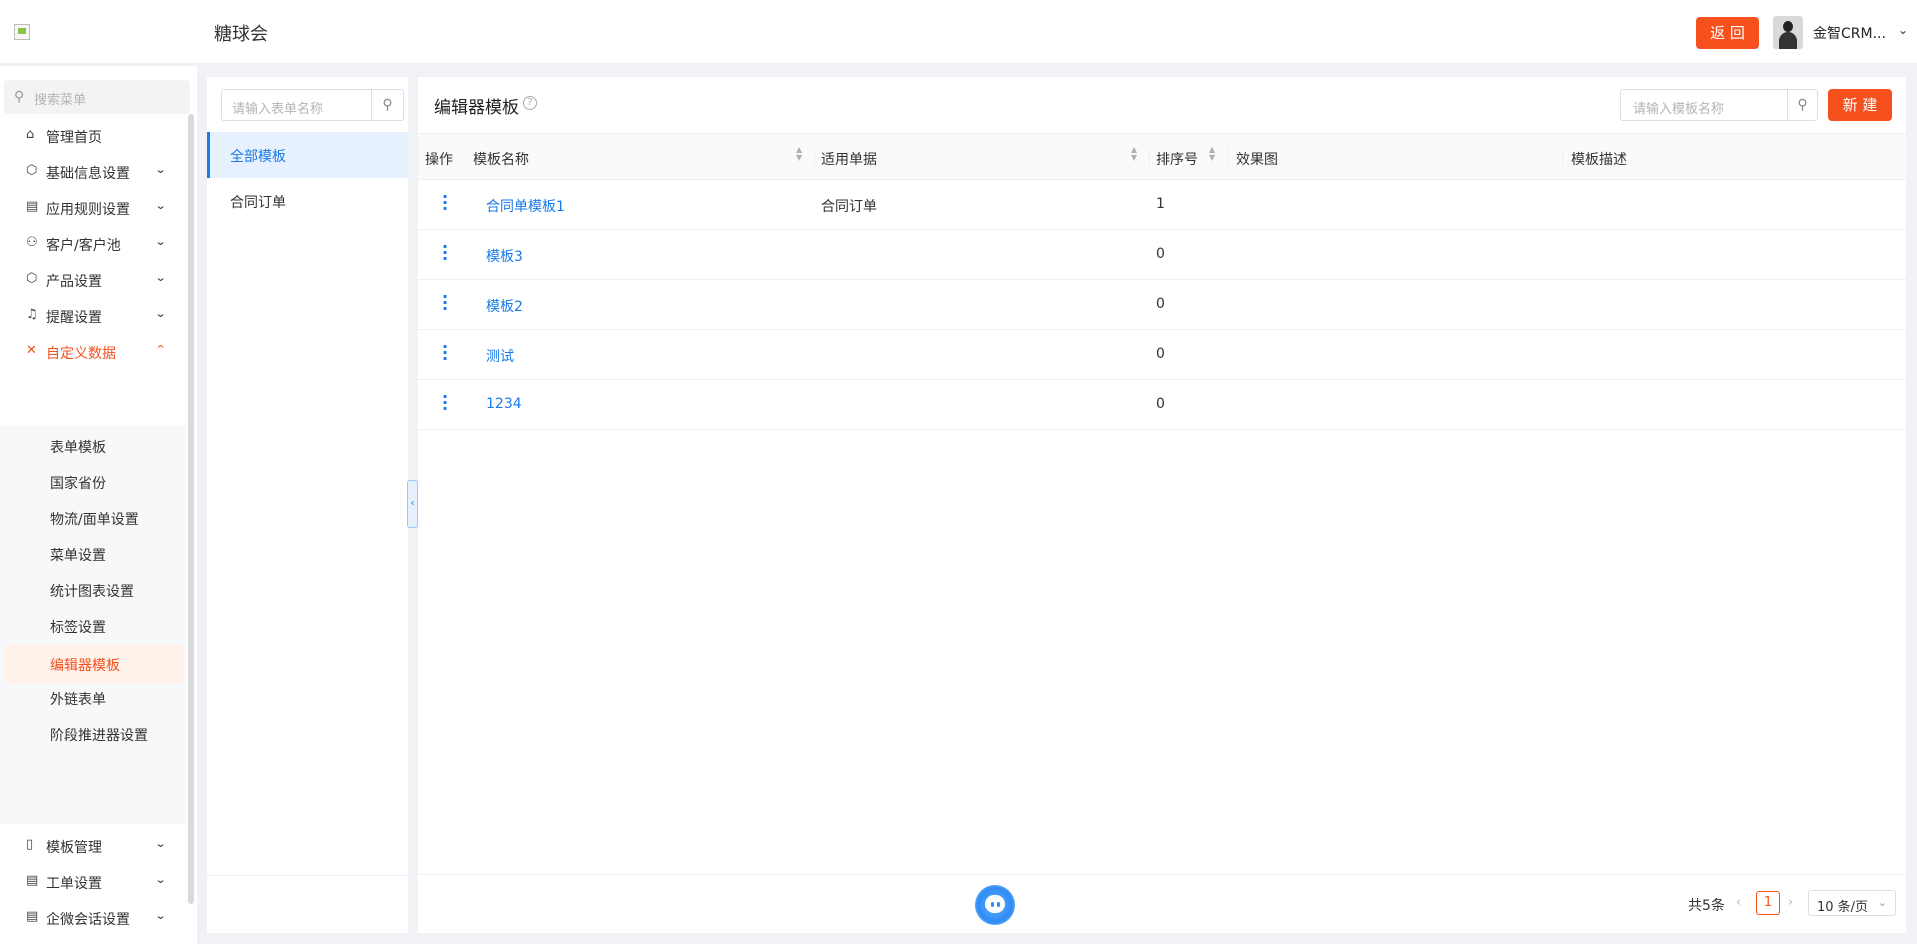 This screenshot has height=944, width=1917. What do you see at coordinates (32, 314) in the screenshot?
I see `bell-icon: ♫` at bounding box center [32, 314].